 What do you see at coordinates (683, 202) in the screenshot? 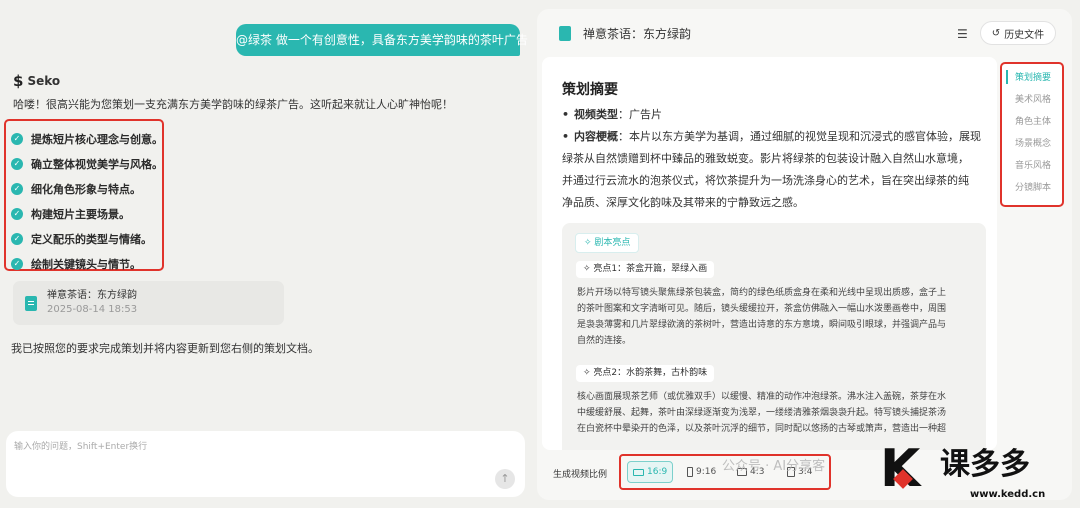
I see `overview-line: 净品质、深厚文化韵味及其带来的宁静致远之感。` at bounding box center [683, 202].